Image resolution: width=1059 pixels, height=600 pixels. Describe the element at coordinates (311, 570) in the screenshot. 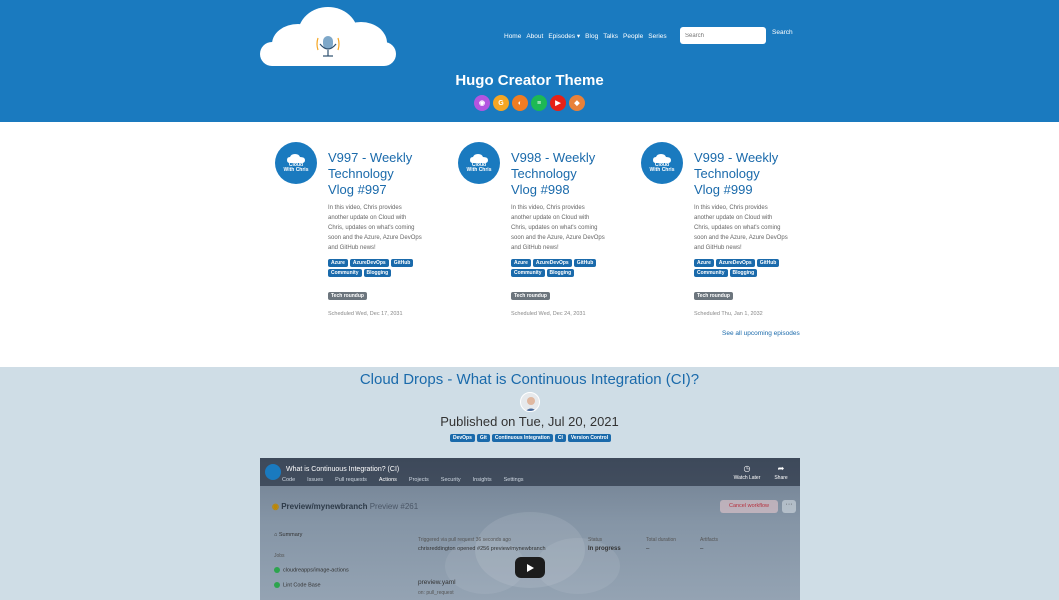

I see `job-item: cloudreapps/image-actions` at that location.